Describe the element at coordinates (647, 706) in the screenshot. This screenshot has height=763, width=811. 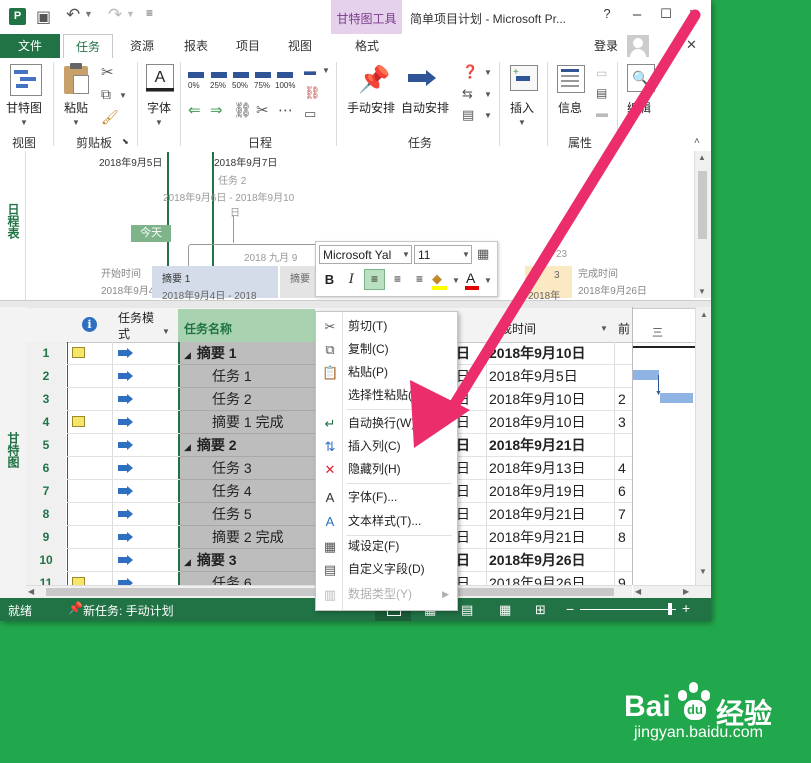
I see `watermark-brand: Bai` at that location.